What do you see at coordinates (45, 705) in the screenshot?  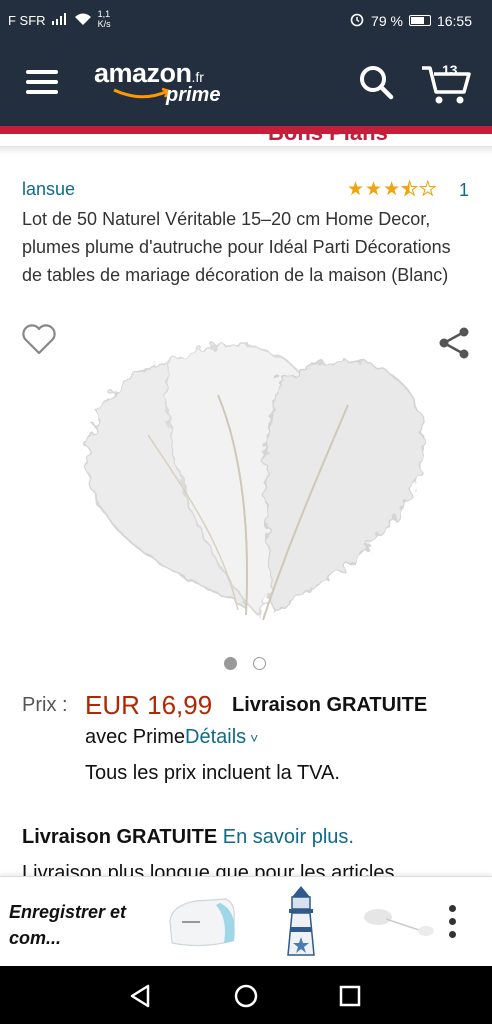 I see `price-label: Prix :` at bounding box center [45, 705].